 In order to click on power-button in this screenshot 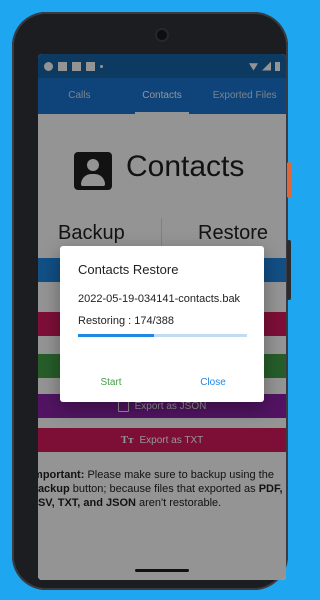, I will do `click(289, 180)`.